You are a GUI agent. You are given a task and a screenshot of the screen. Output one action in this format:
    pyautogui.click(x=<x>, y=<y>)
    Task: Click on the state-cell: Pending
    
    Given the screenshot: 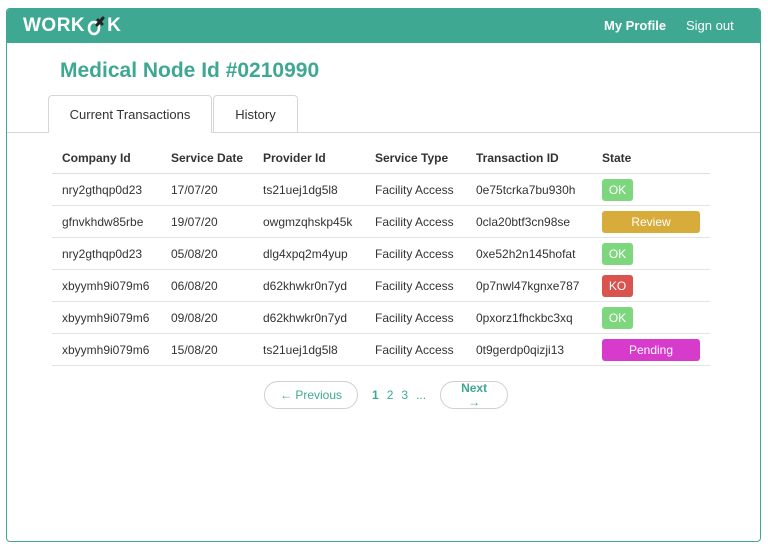 What is the action you would take?
    pyautogui.click(x=651, y=349)
    